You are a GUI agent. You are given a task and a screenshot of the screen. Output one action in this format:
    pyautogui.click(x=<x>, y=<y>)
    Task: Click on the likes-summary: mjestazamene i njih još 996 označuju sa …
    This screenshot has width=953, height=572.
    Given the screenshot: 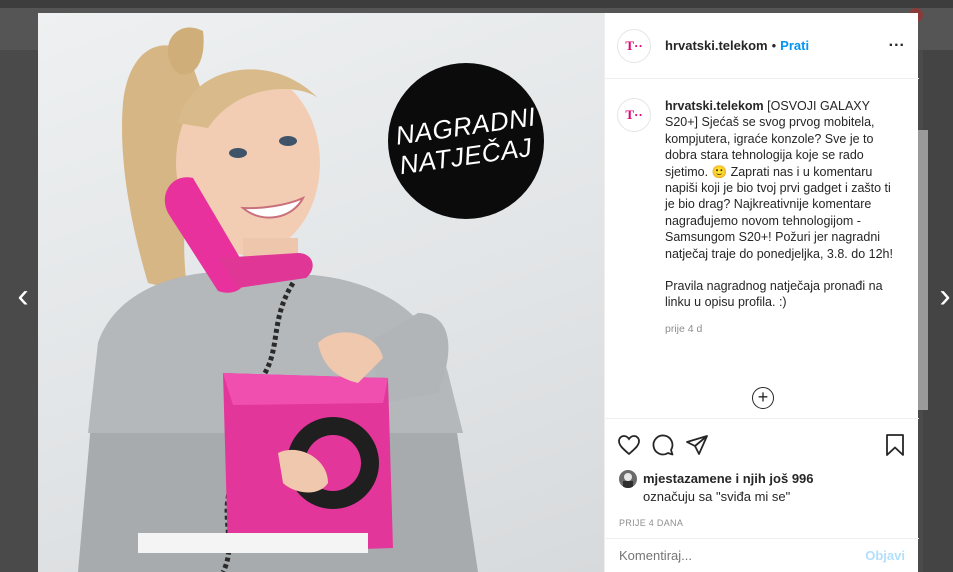 What is the action you would take?
    pyautogui.click(x=764, y=487)
    